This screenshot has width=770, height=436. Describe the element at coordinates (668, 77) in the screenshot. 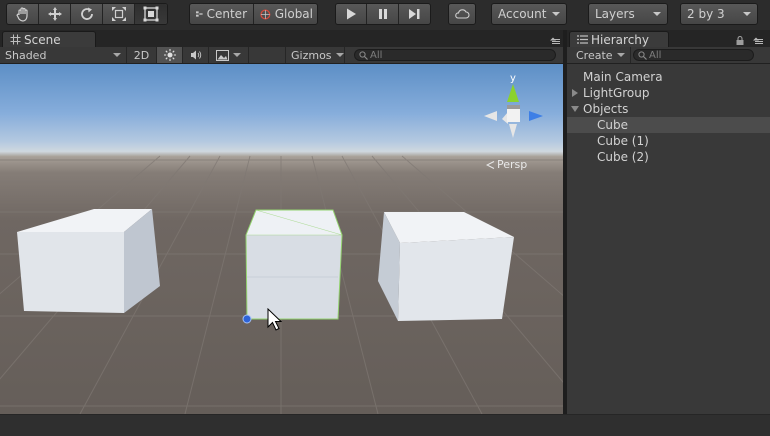

I see `hierarchy-item-main-camera: Main Camera` at that location.